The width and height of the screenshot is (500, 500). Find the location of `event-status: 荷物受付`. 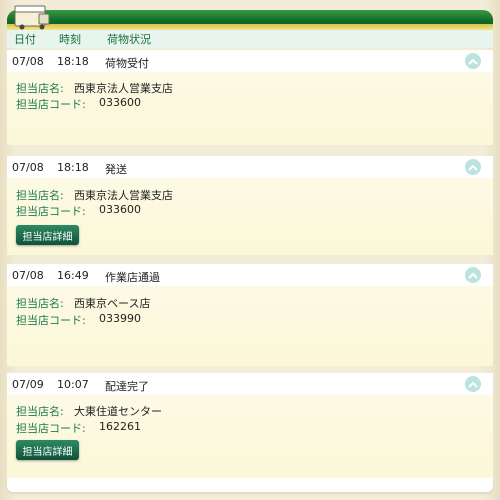

event-status: 荷物受付 is located at coordinates (127, 63).